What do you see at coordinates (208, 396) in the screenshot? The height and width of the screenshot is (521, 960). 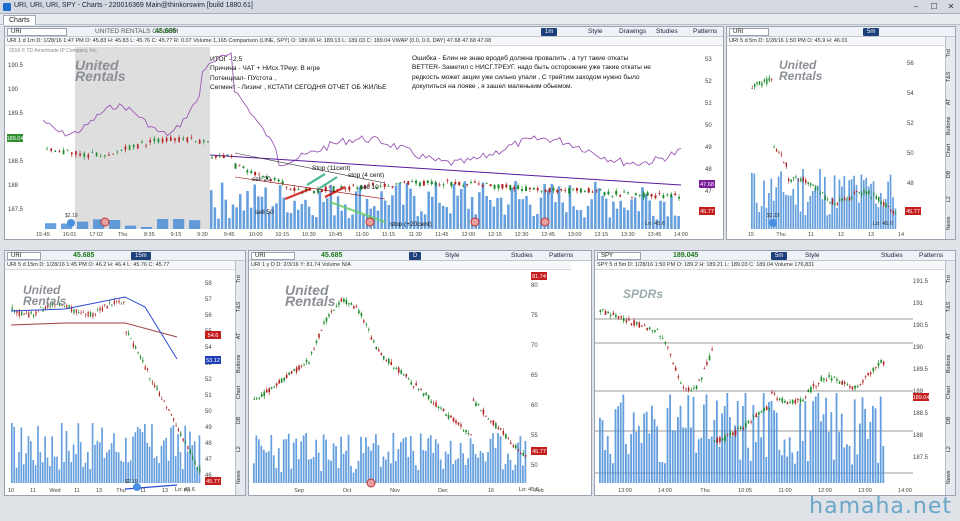 I see `y-tick-label: 51` at bounding box center [208, 396].